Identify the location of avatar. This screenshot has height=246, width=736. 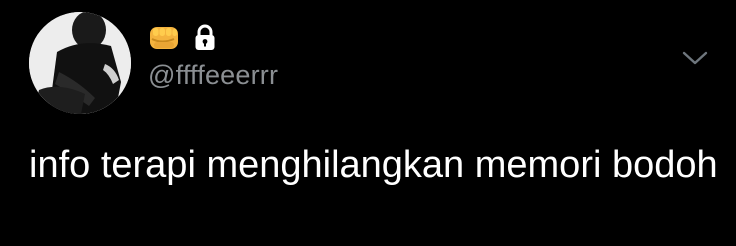
(80, 63).